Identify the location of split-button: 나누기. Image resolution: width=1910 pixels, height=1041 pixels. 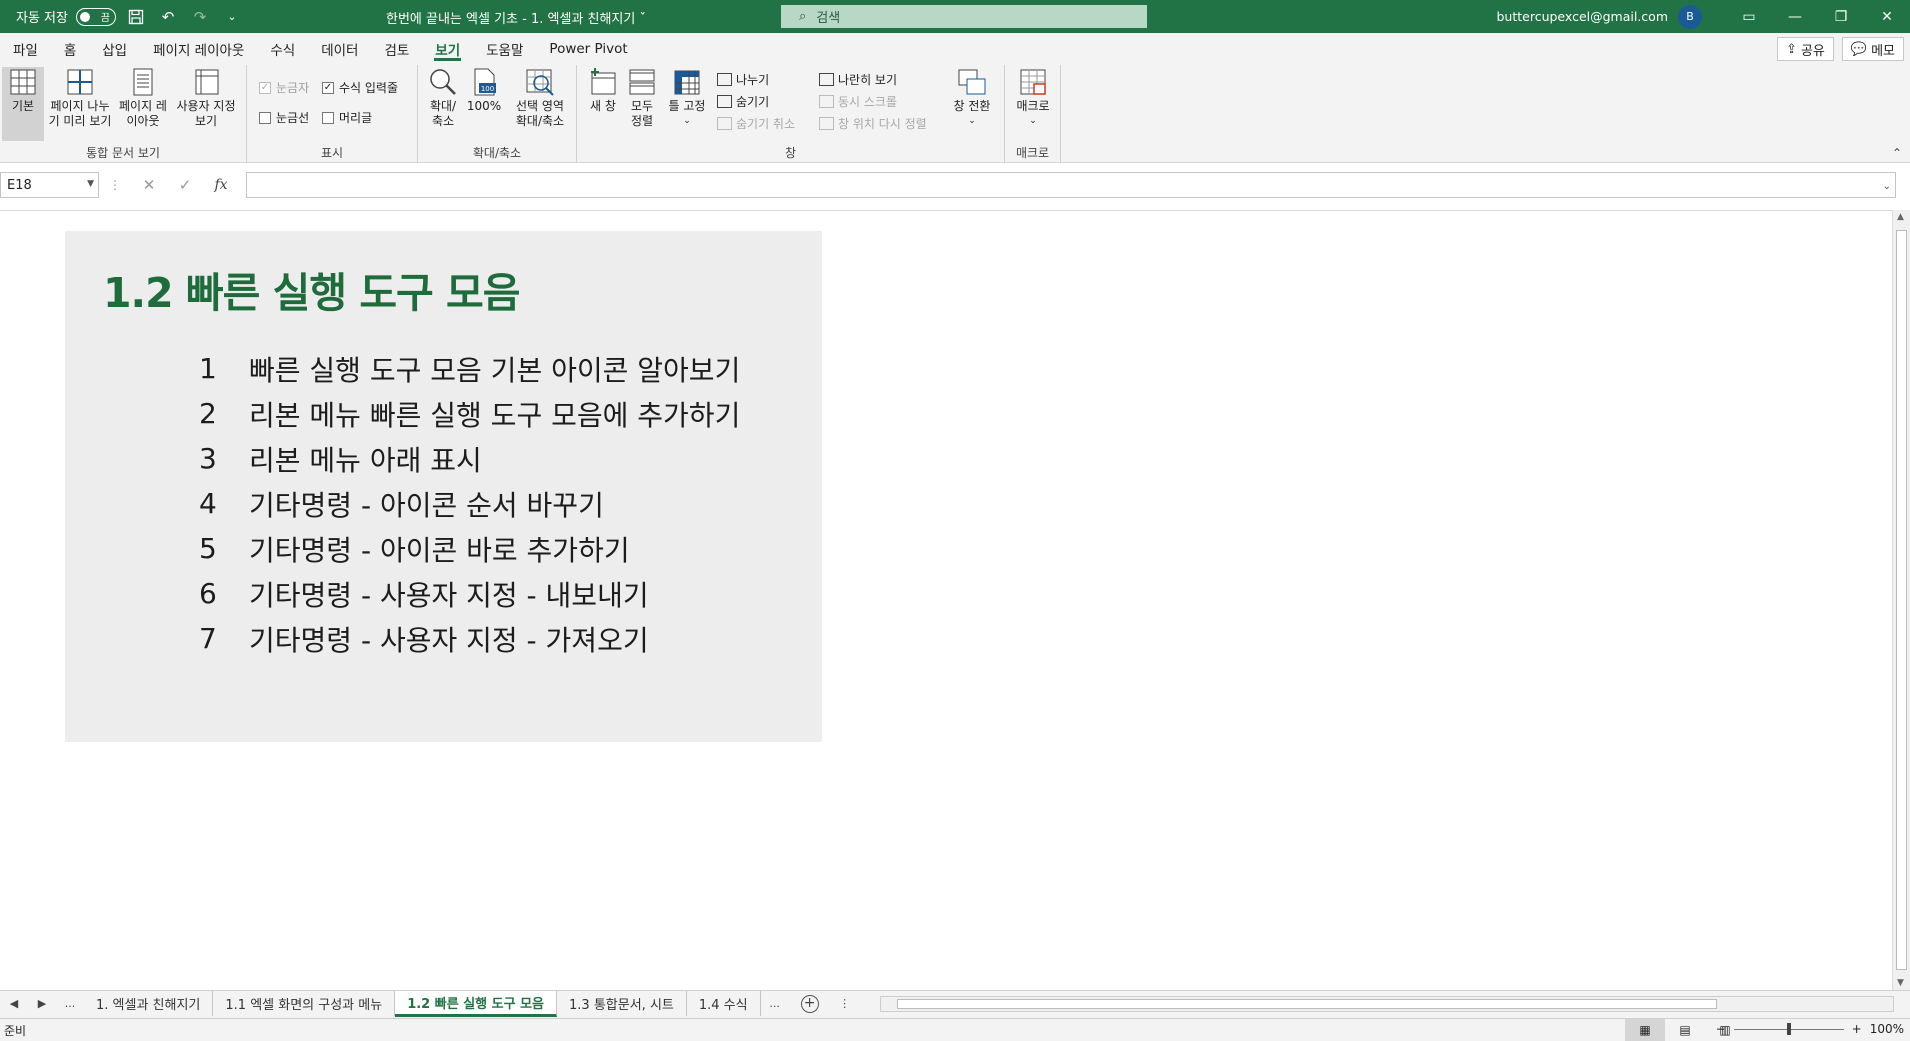
(743, 79).